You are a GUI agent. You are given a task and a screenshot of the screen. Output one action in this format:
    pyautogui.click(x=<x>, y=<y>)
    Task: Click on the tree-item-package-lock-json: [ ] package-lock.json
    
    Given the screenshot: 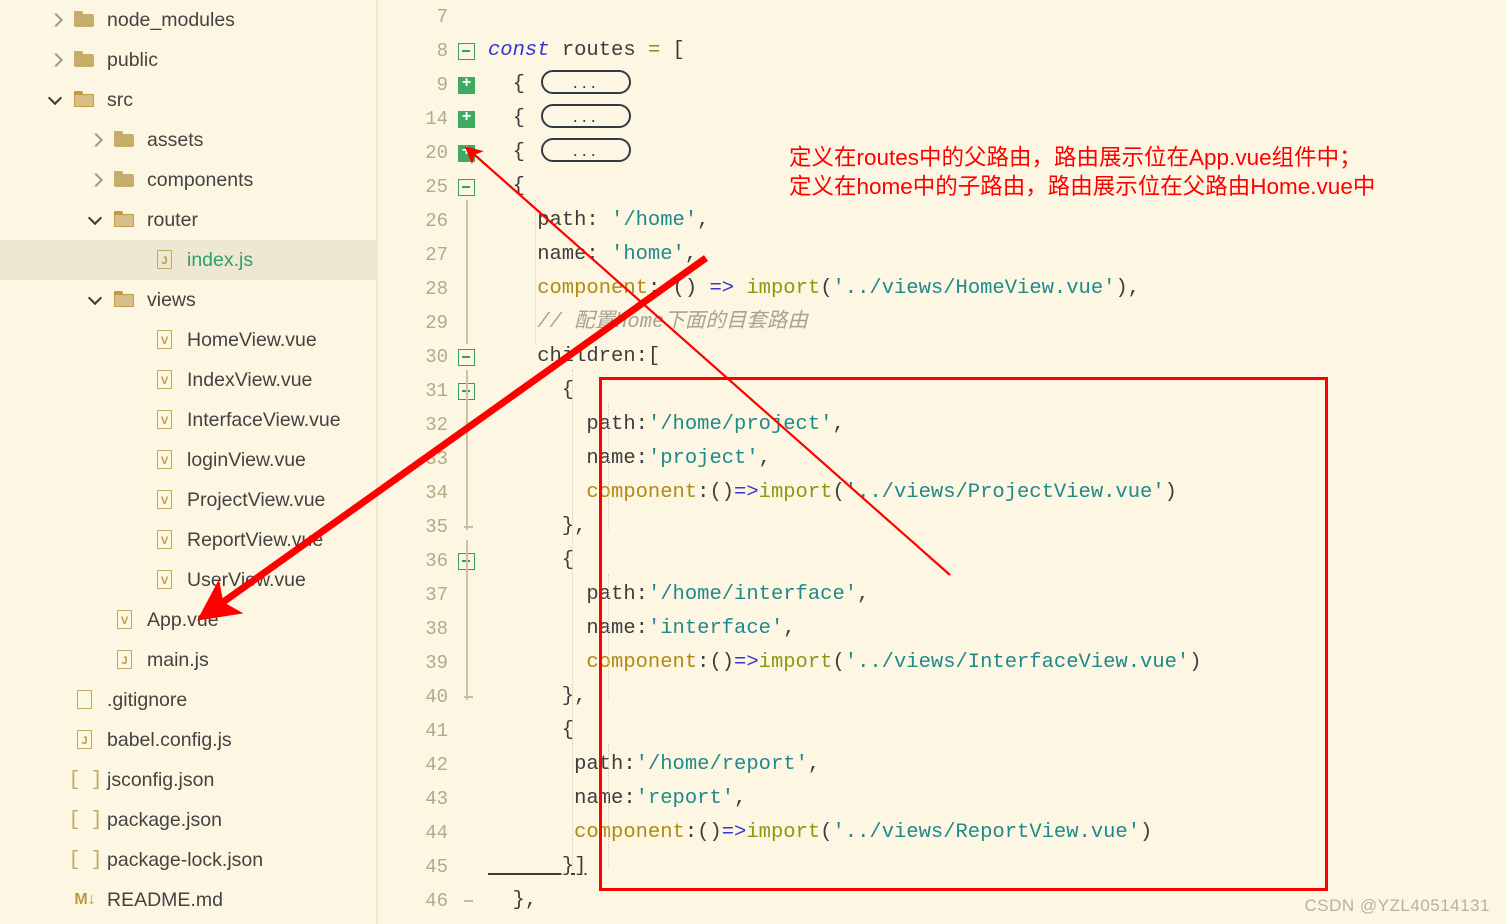 What is the action you would take?
    pyautogui.click(x=188, y=860)
    